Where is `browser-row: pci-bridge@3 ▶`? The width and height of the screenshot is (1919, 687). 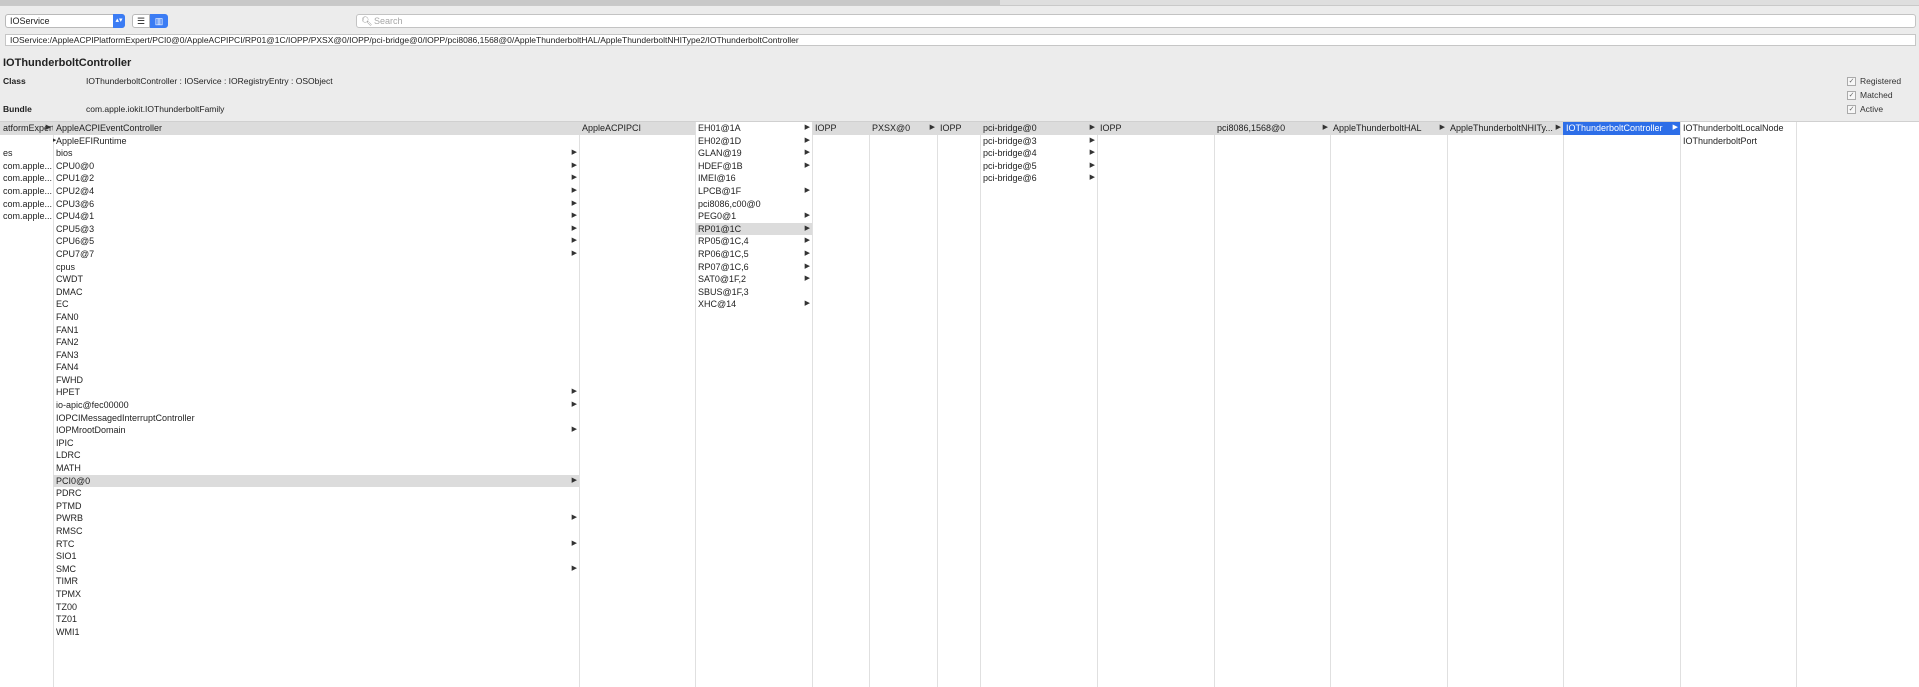
browser-row: pci-bridge@3 ▶ is located at coordinates (1038, 141).